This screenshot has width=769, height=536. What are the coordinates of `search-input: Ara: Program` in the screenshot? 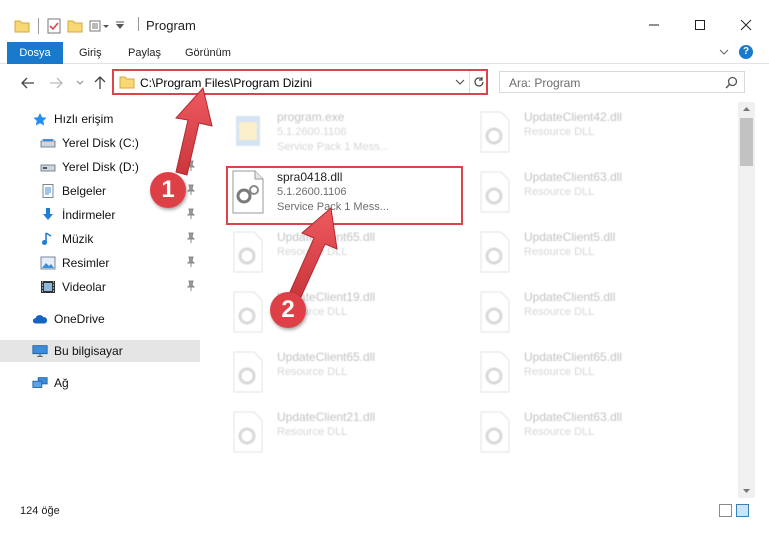 It's located at (544, 83).